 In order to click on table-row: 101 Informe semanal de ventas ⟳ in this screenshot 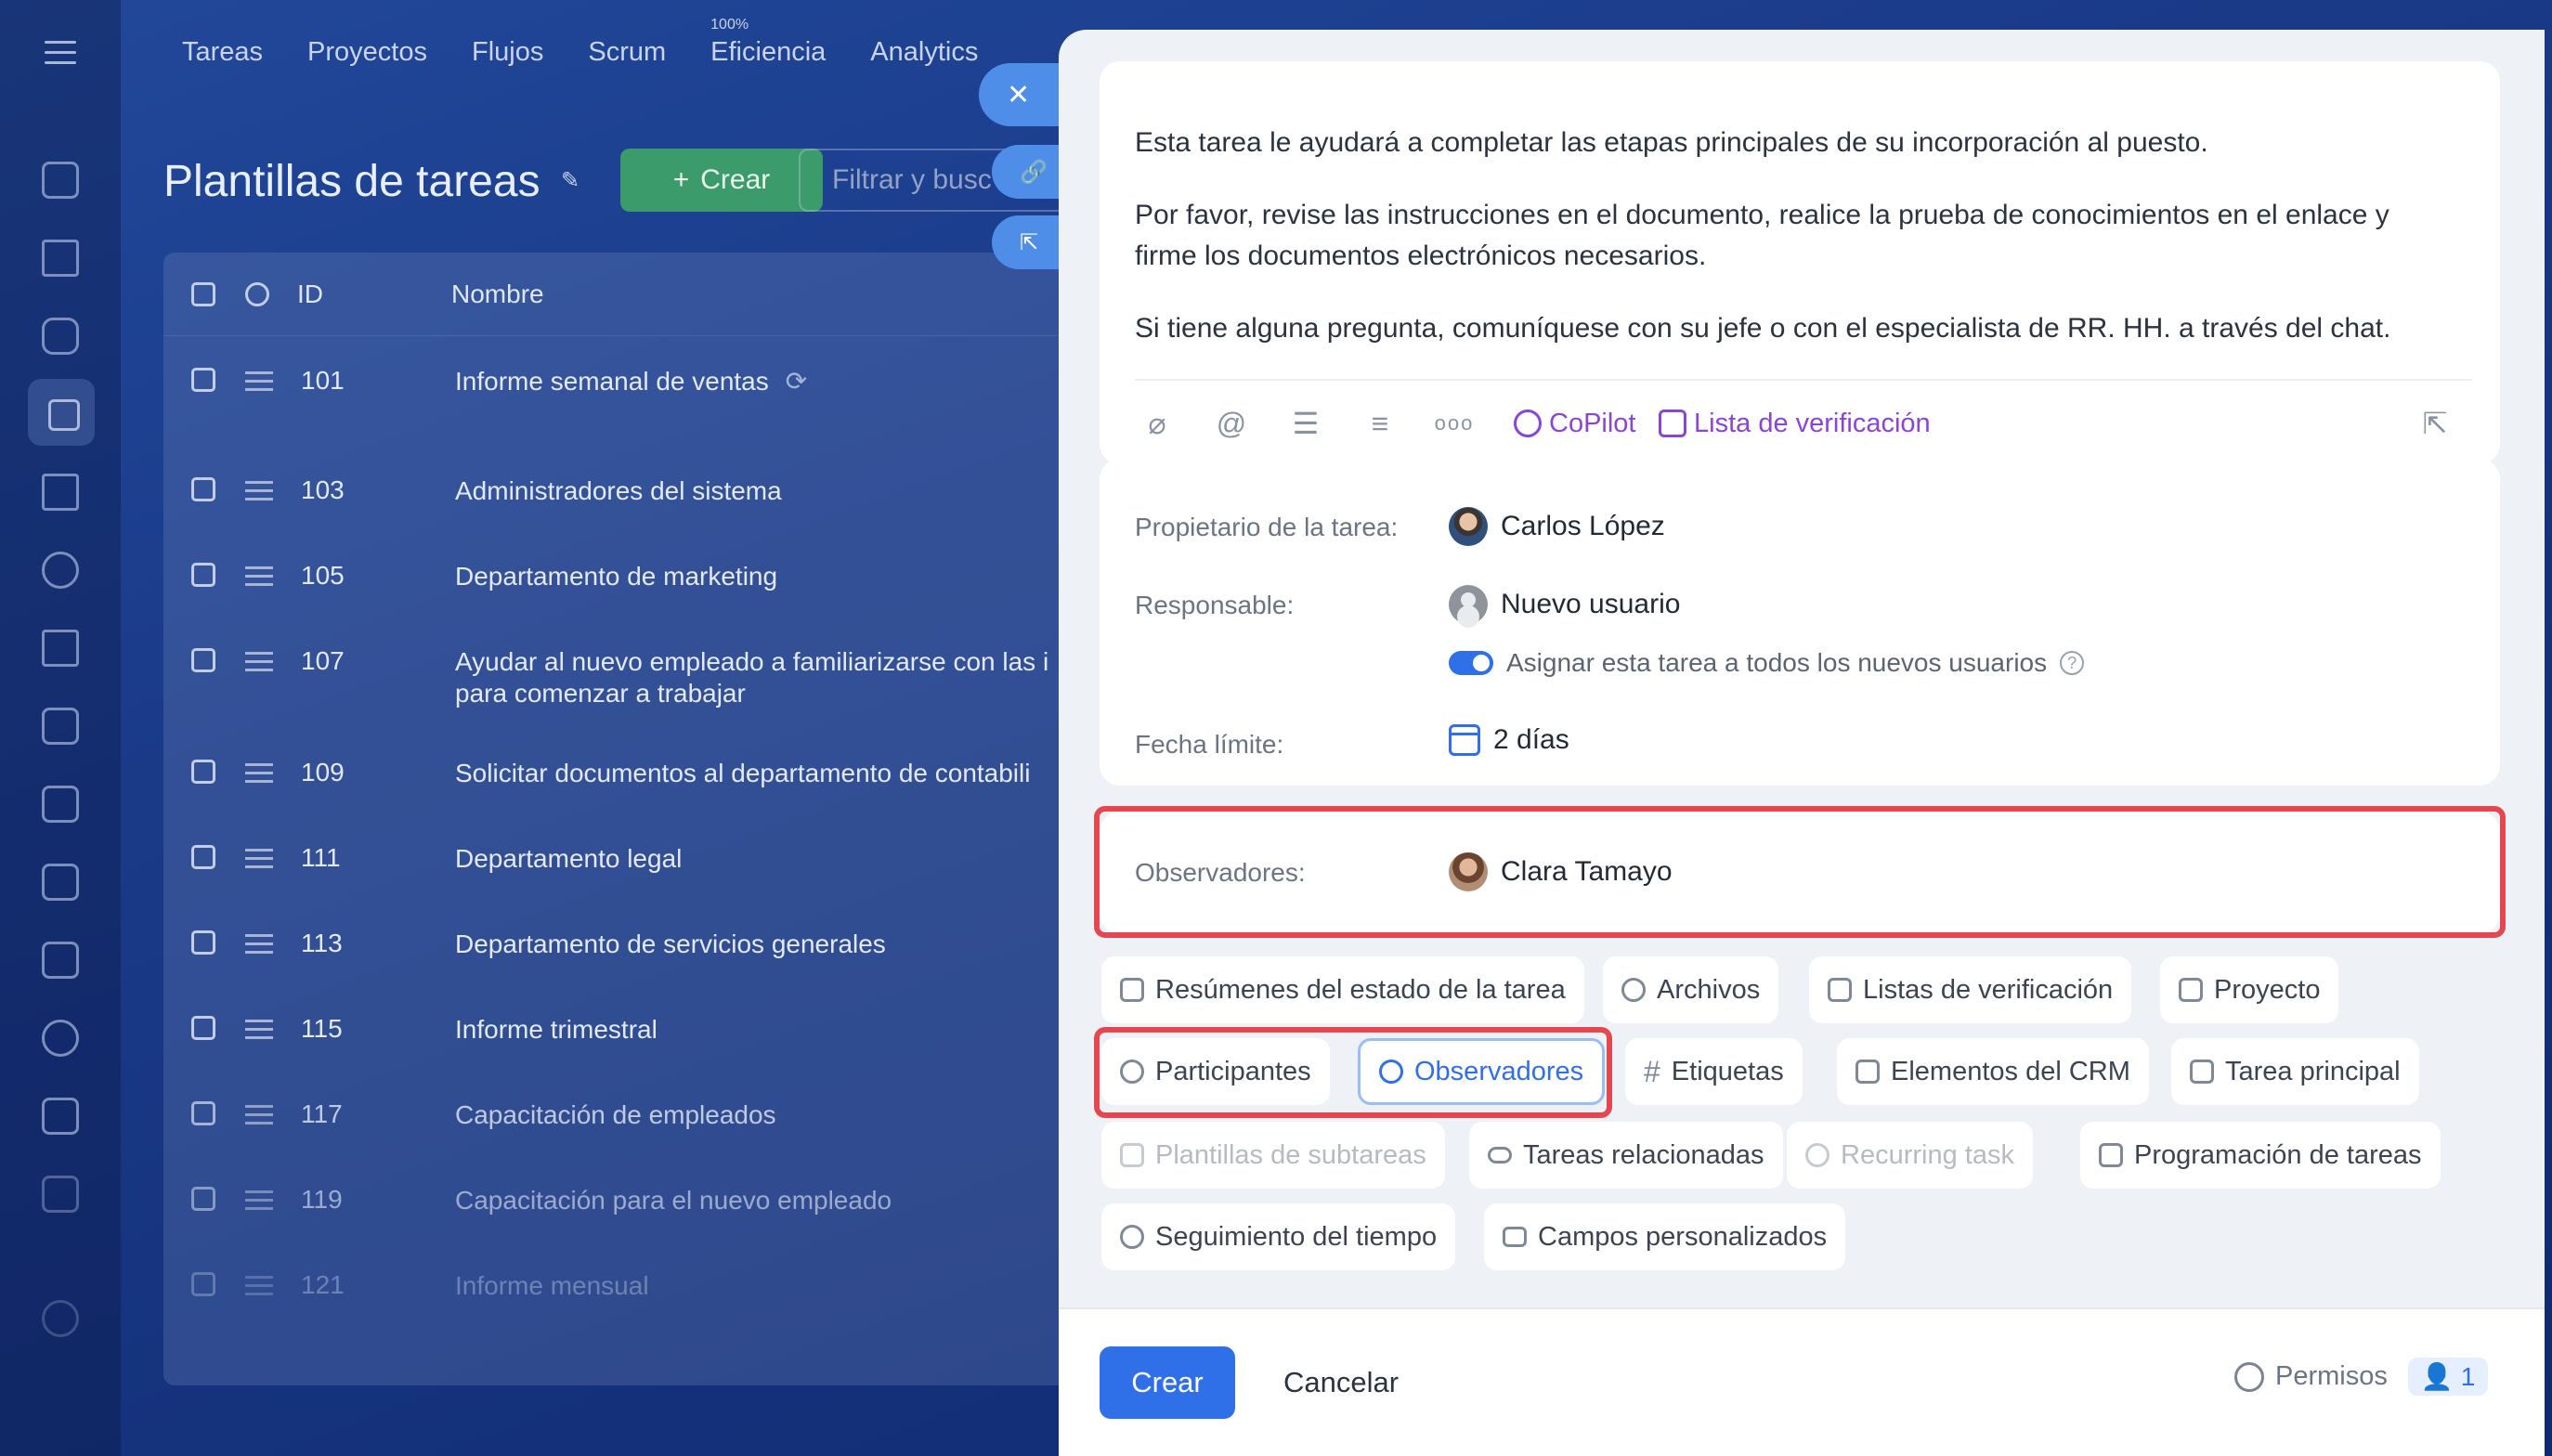, I will do `click(627, 381)`.